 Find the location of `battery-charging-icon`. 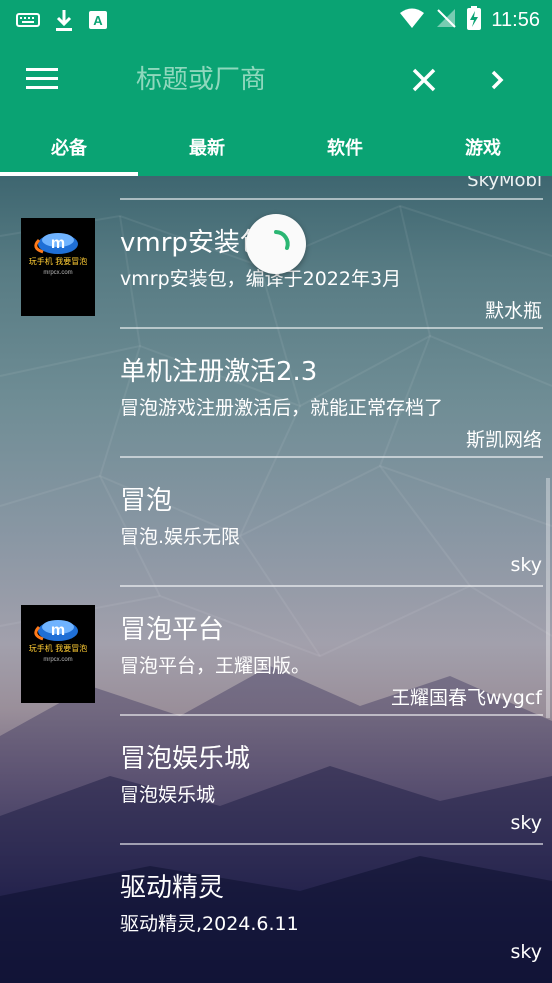

battery-charging-icon is located at coordinates (474, 20).